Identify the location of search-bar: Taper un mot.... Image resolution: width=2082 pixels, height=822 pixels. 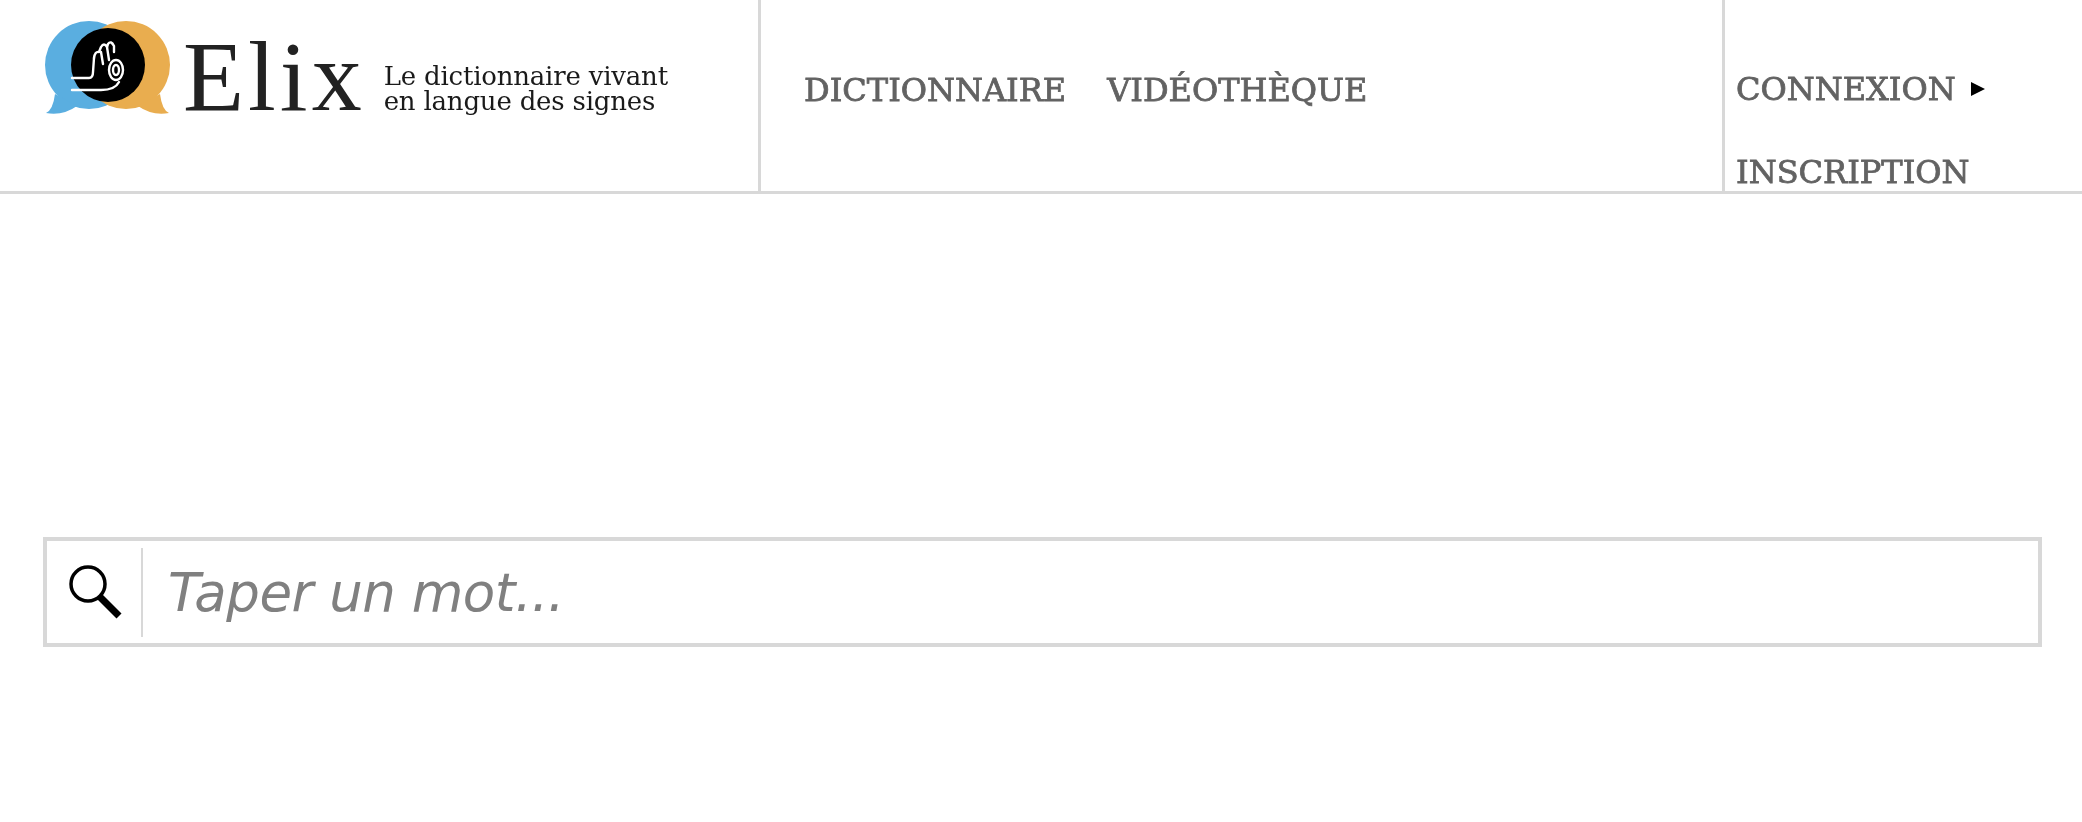
(1042, 592).